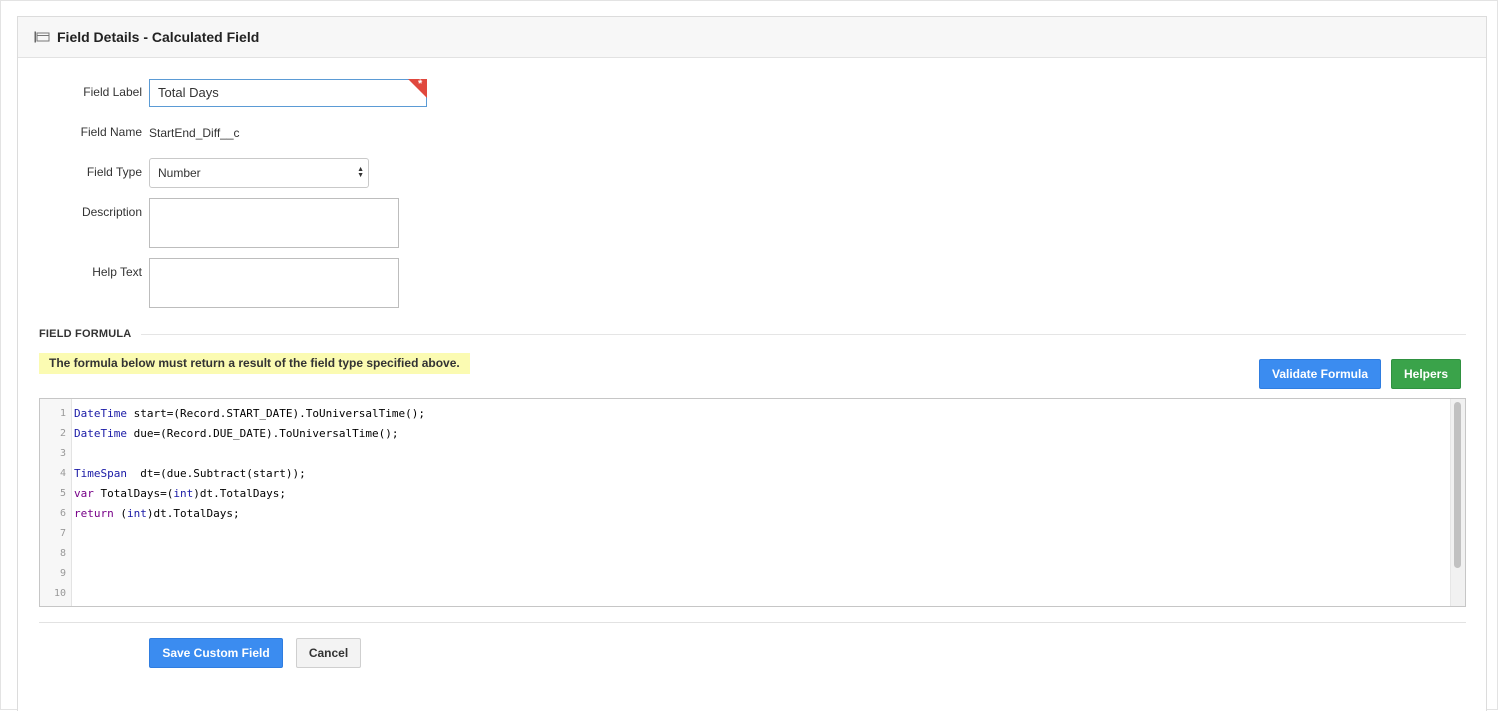 The image size is (1498, 711). What do you see at coordinates (62, 573) in the screenshot?
I see `line-number: 9` at bounding box center [62, 573].